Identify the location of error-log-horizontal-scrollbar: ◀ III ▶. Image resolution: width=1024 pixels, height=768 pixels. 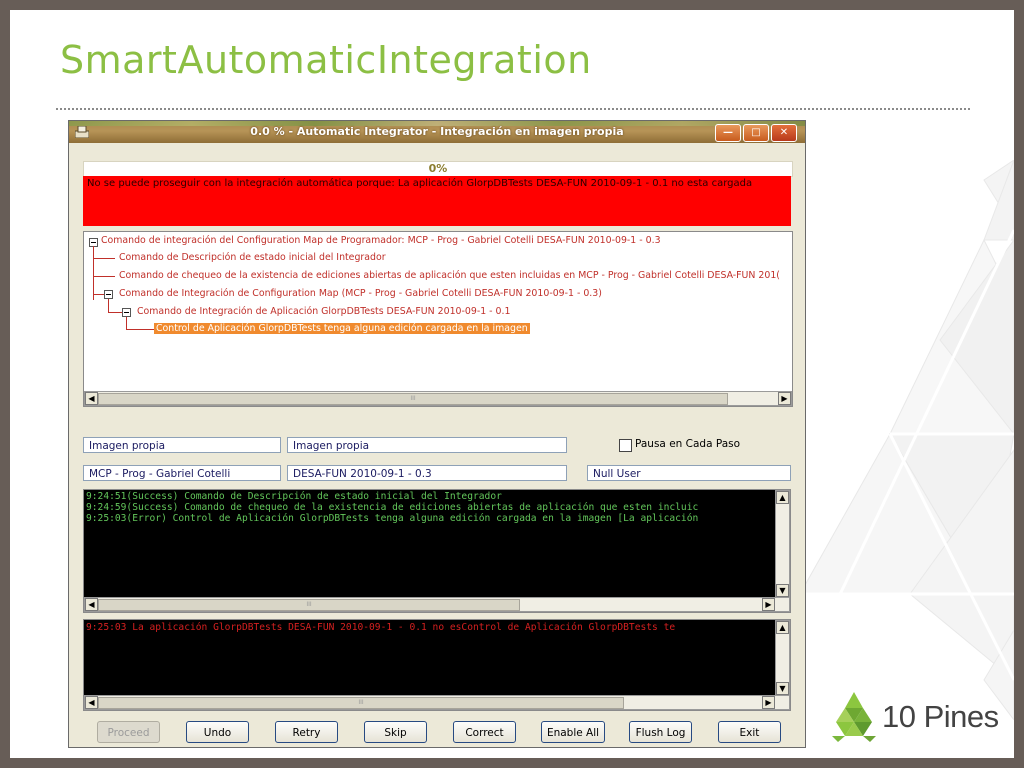
(437, 702).